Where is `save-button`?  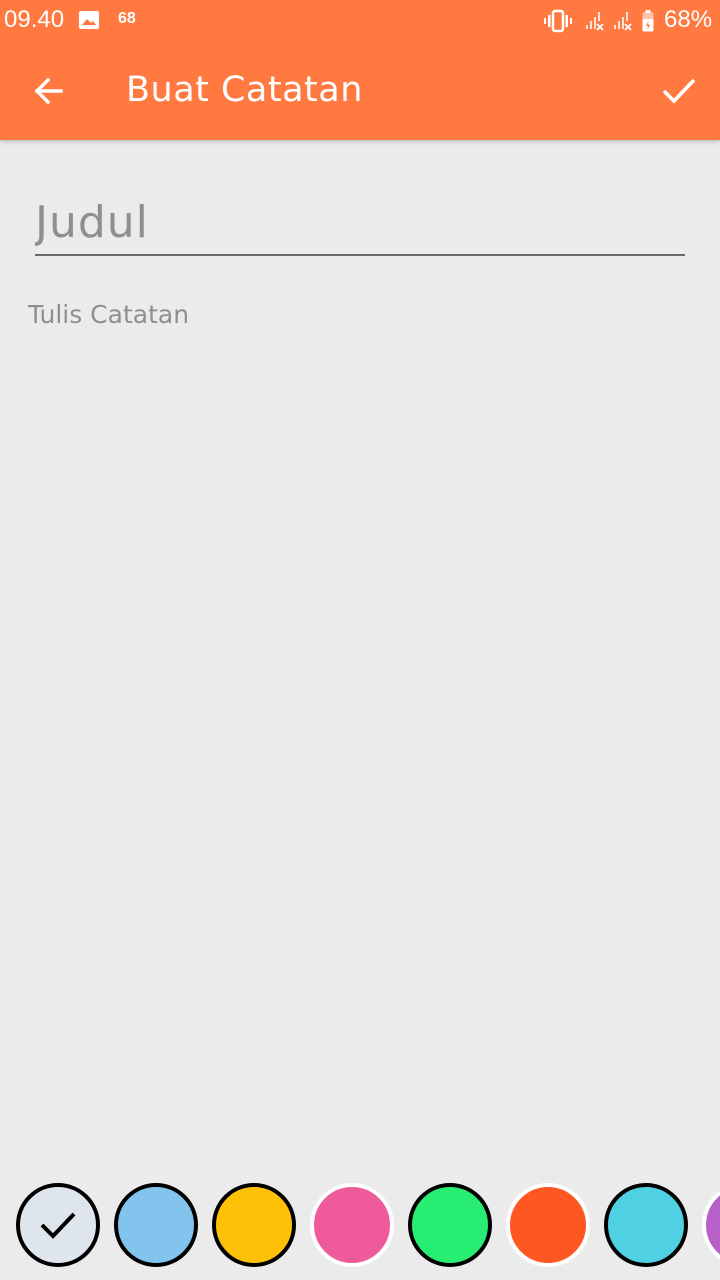
save-button is located at coordinates (679, 91).